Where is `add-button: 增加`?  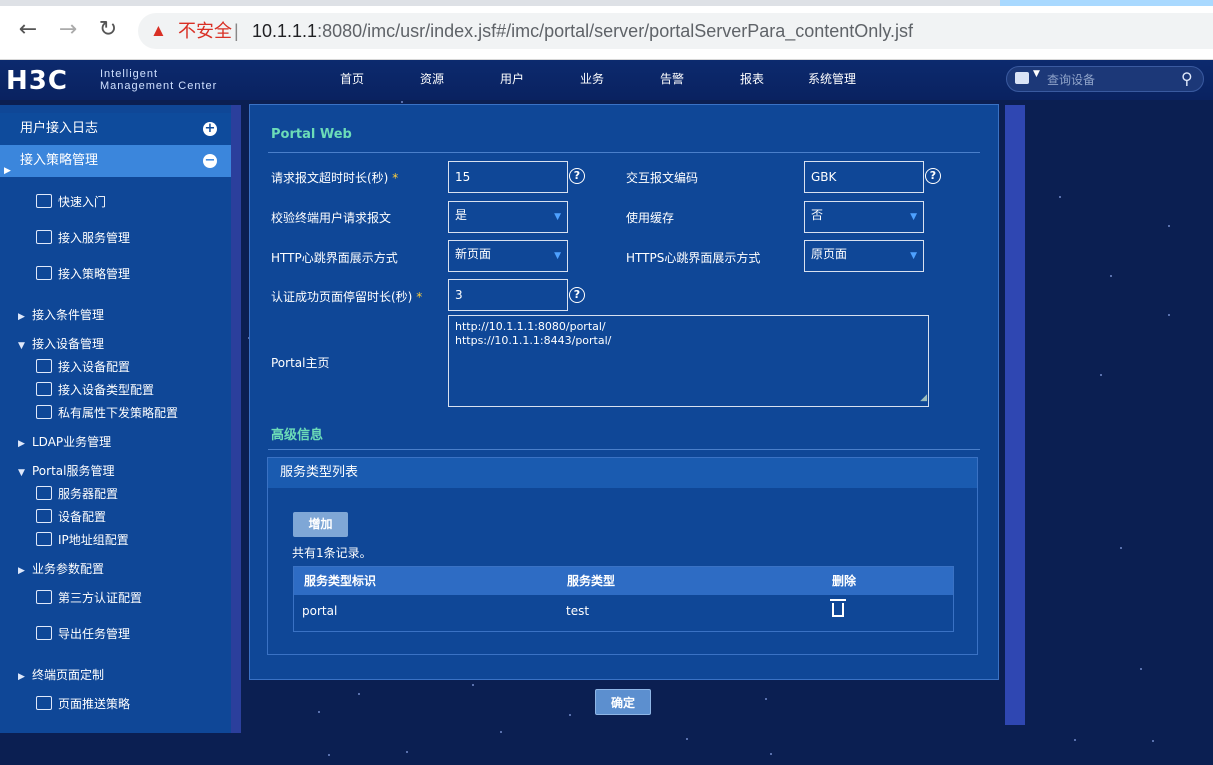 add-button: 增加 is located at coordinates (320, 524).